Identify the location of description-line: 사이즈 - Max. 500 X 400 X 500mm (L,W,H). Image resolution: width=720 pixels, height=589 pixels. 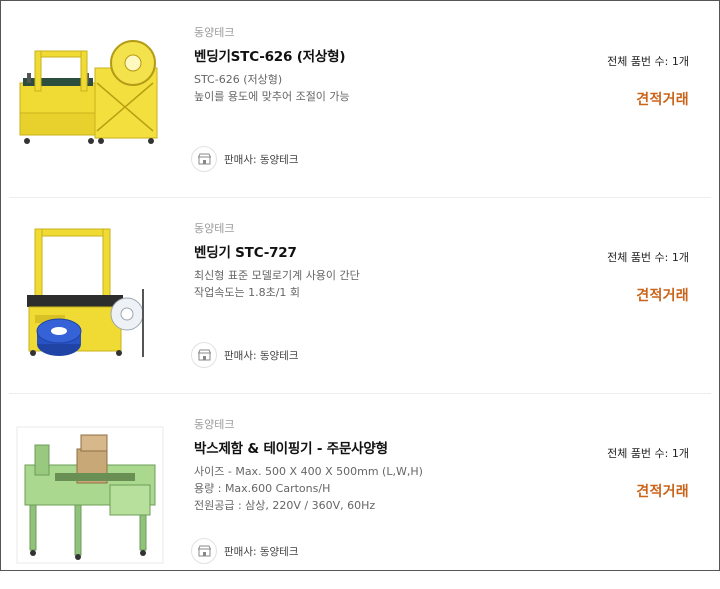
(308, 471).